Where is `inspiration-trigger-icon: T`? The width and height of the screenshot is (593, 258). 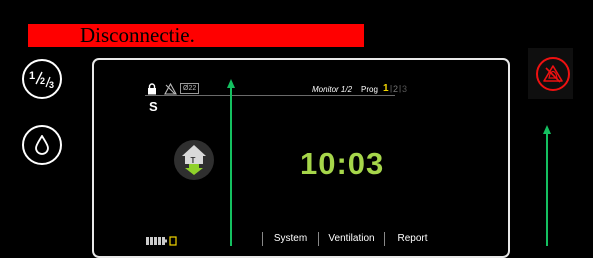 inspiration-trigger-icon: T is located at coordinates (194, 160).